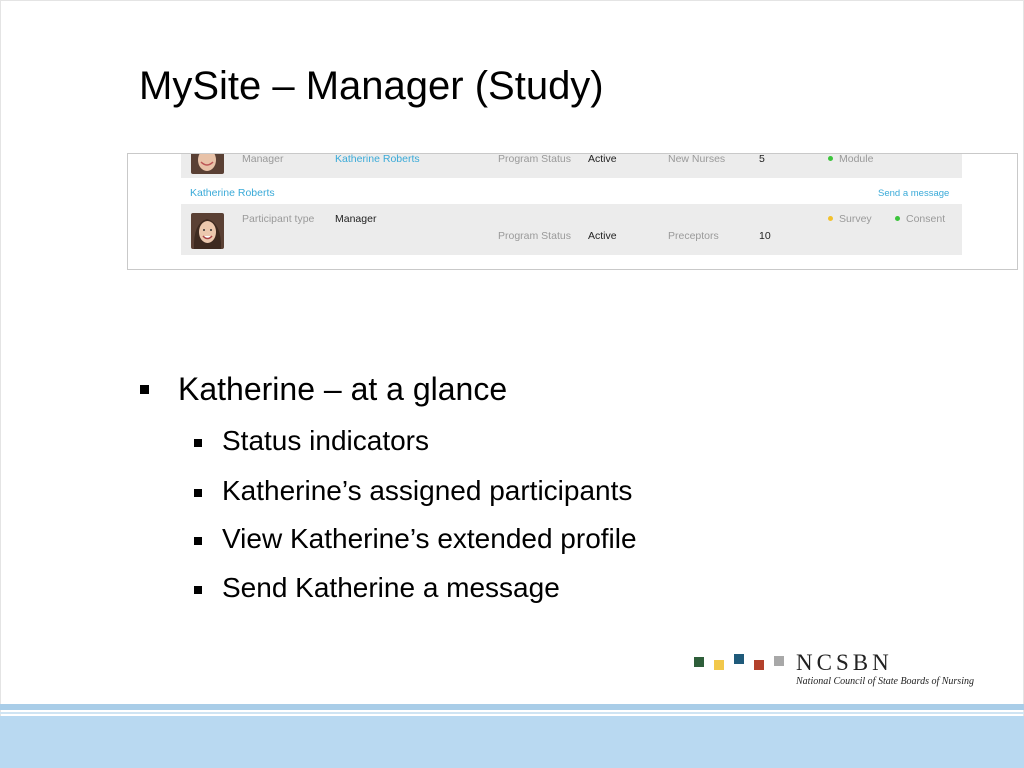 Image resolution: width=1024 pixels, height=768 pixels. I want to click on participant-type-label: Participant type, so click(278, 219).